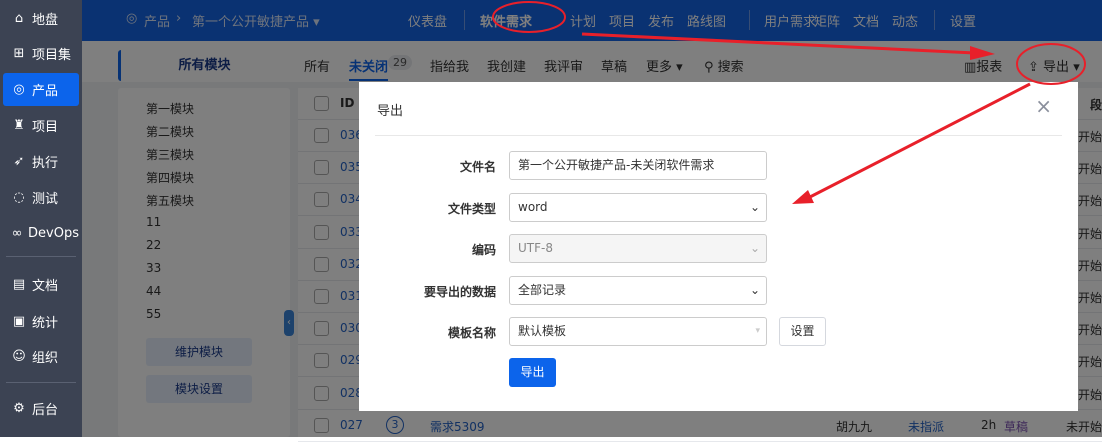  I want to click on sidebar-item-label: 统计, so click(45, 323).